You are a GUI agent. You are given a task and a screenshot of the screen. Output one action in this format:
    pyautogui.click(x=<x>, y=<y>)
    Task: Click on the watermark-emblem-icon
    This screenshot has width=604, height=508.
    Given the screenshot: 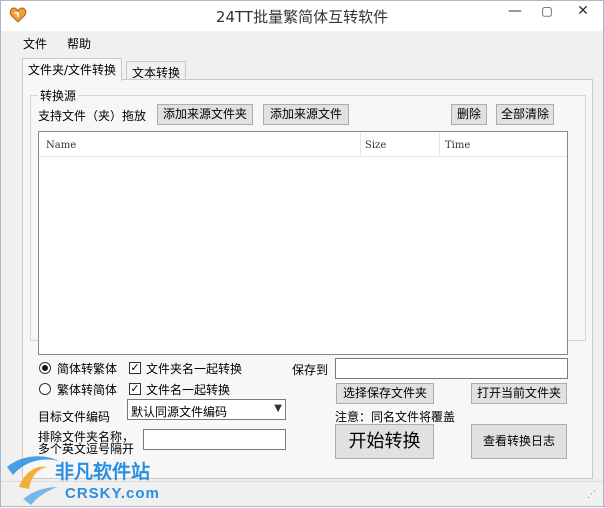 What is the action you would take?
    pyautogui.click(x=33, y=480)
    